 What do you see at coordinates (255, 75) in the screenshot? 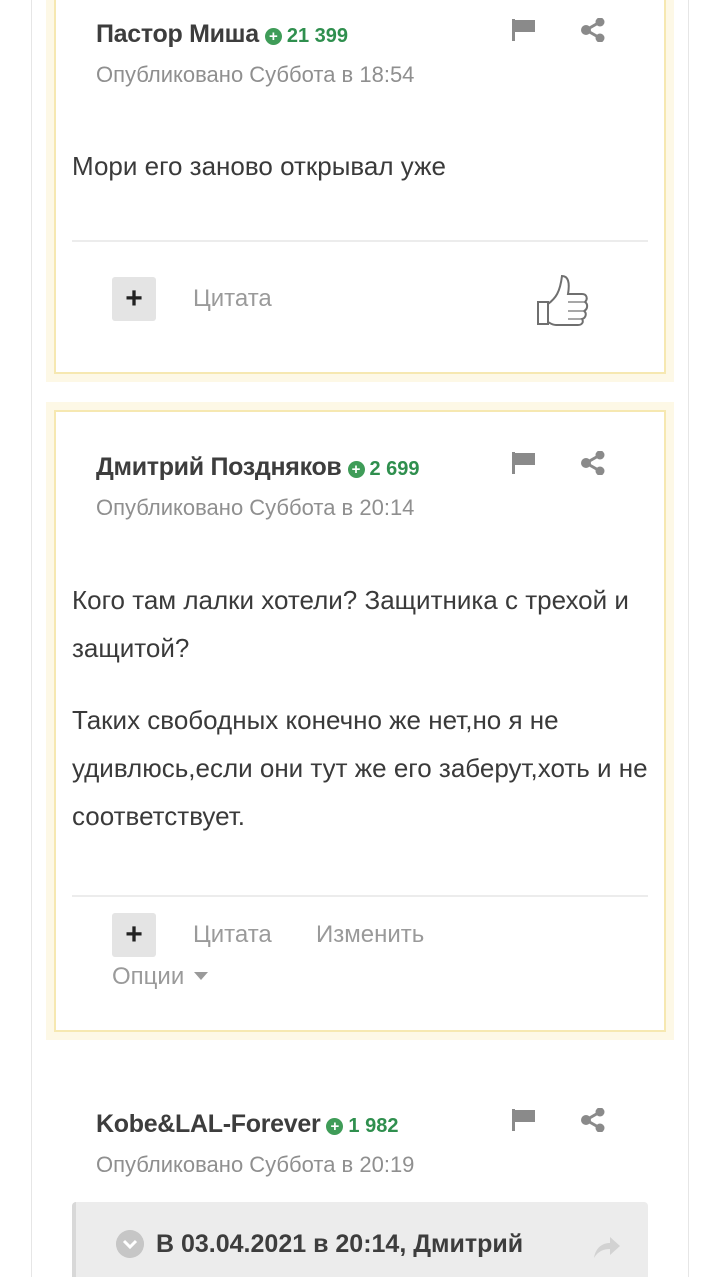
I see `post-date: Опубликовано Суббота в 18:54` at bounding box center [255, 75].